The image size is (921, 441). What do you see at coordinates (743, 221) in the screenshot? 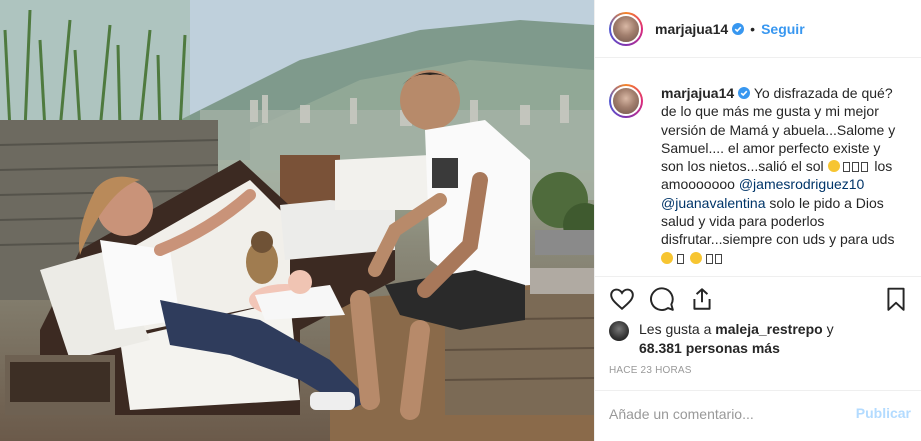
I see `caption-line: salud y vida para poderlos` at bounding box center [743, 221].